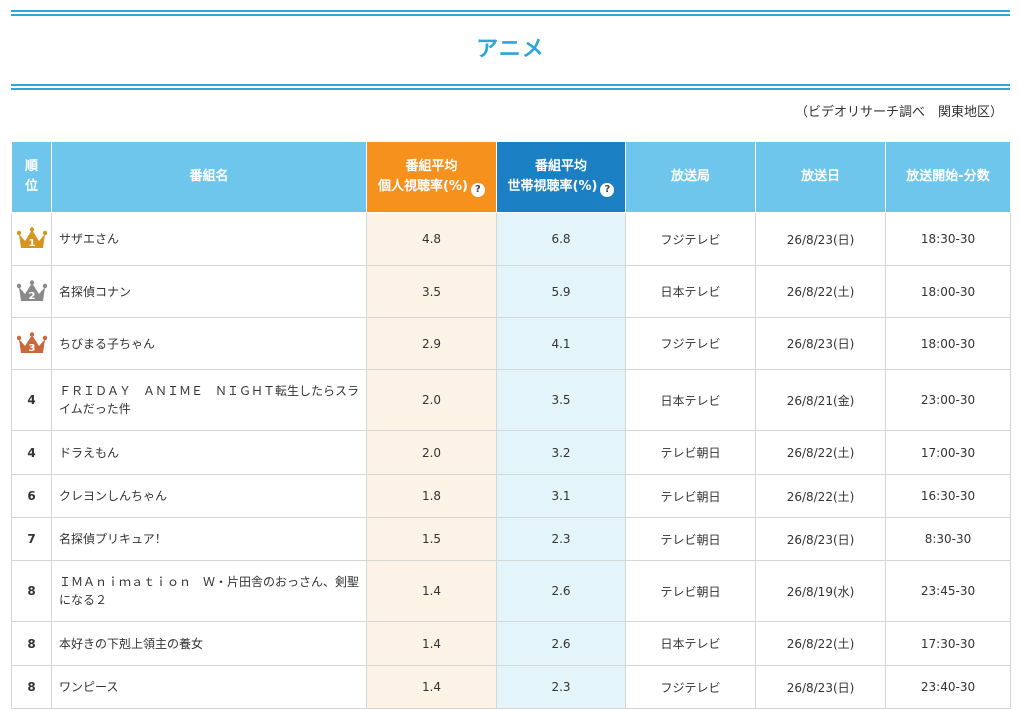 This screenshot has height=711, width=1019. What do you see at coordinates (209, 400) in the screenshot?
I see `program-name: ＦＲＩＤＡＹ ＡＮＩＭＥ ＮＩＧＨＴ転生したらスライムだった件` at bounding box center [209, 400].